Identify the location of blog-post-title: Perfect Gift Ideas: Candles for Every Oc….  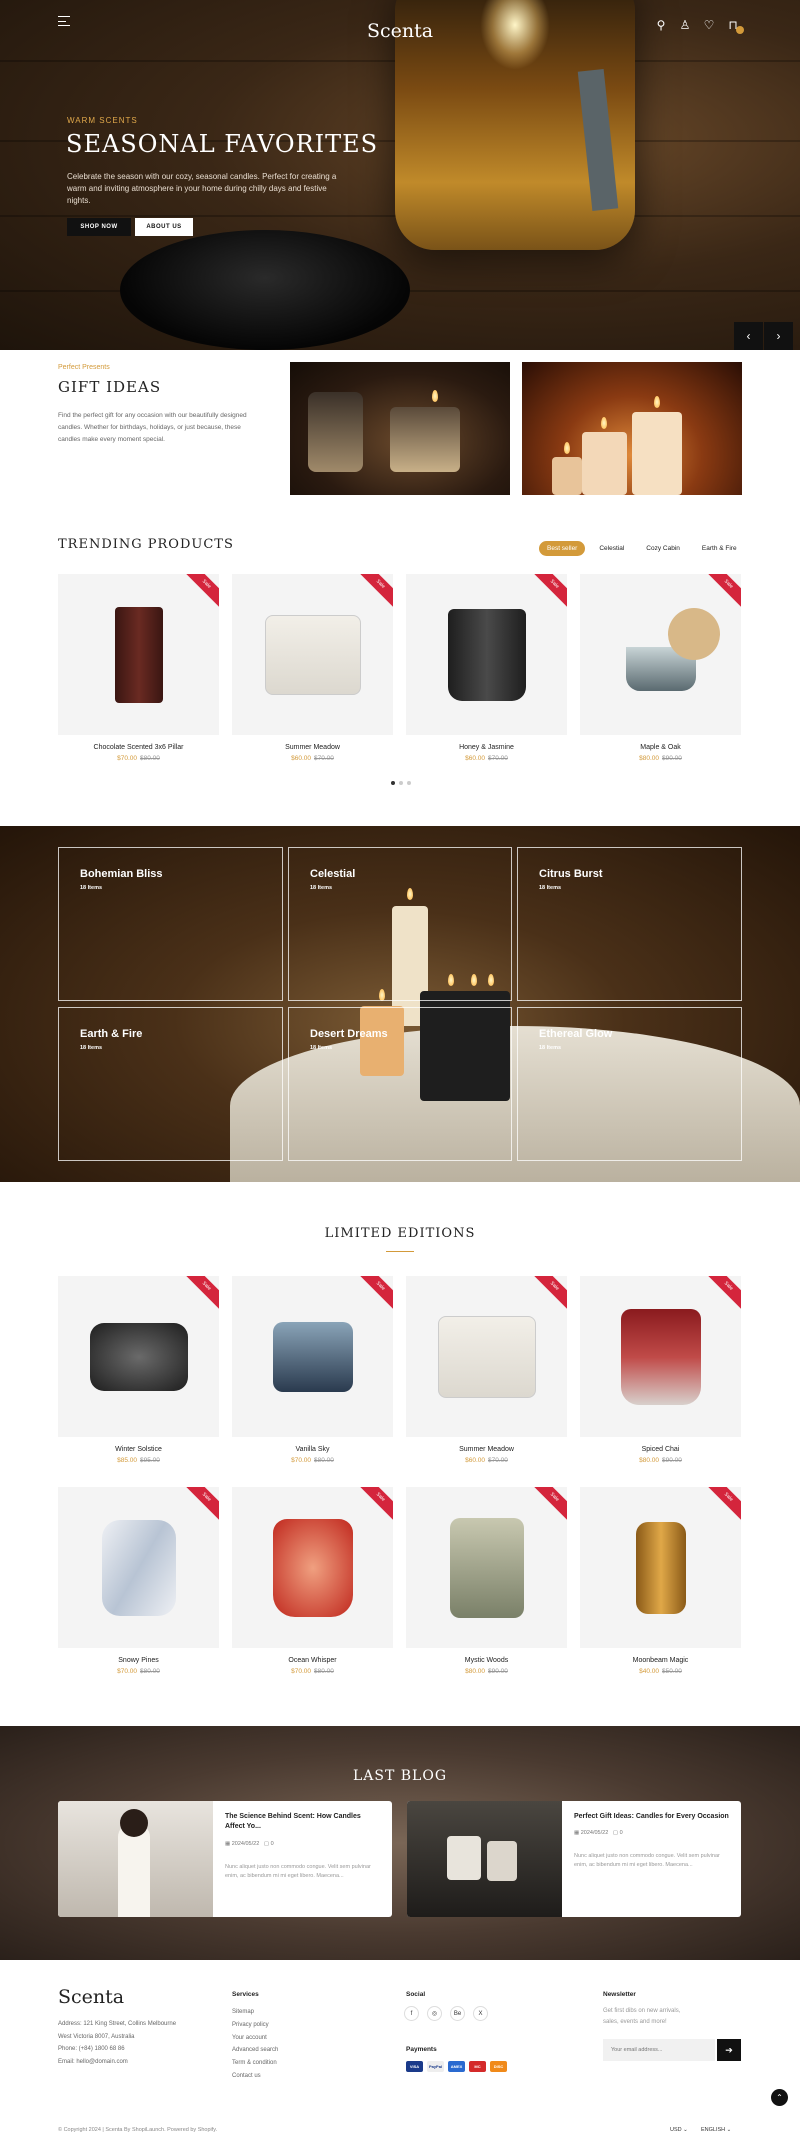
(651, 1817).